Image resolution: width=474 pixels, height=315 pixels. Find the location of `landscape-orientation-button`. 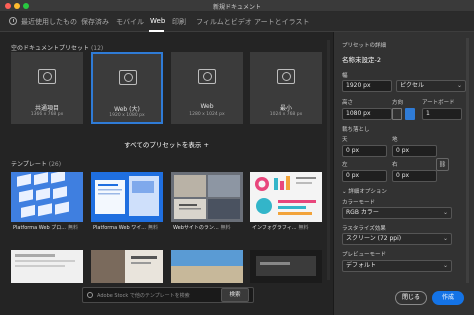

landscape-orientation-button is located at coordinates (410, 114).